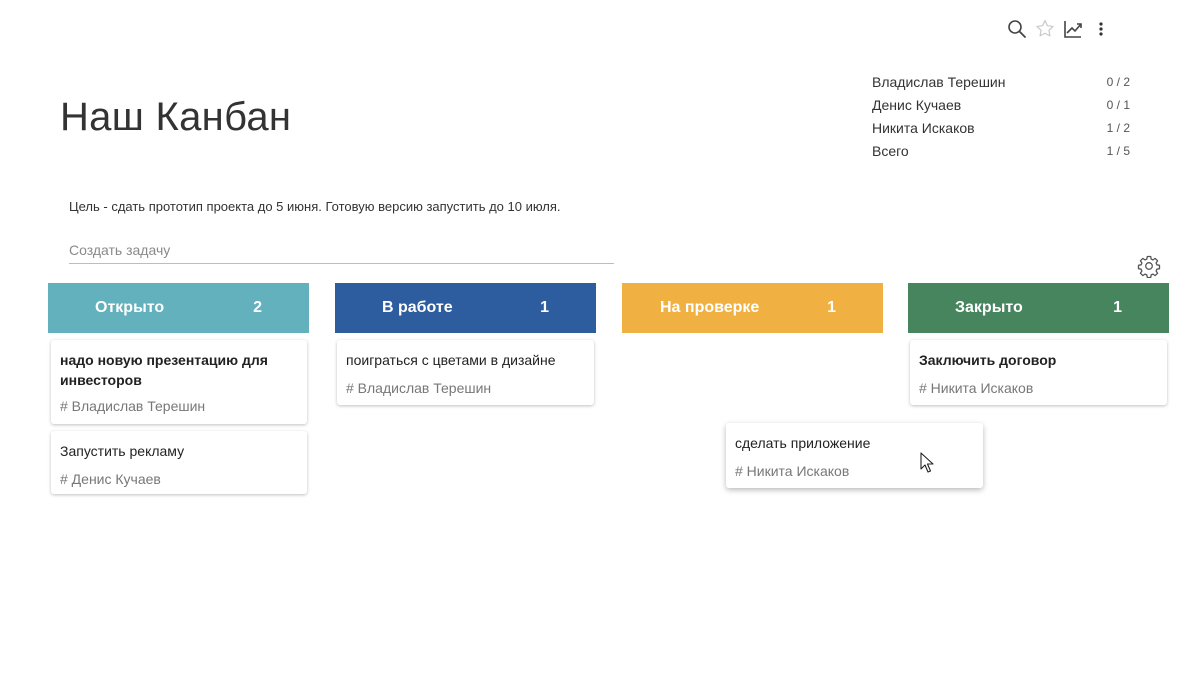  I want to click on search-icon, so click(1017, 29).